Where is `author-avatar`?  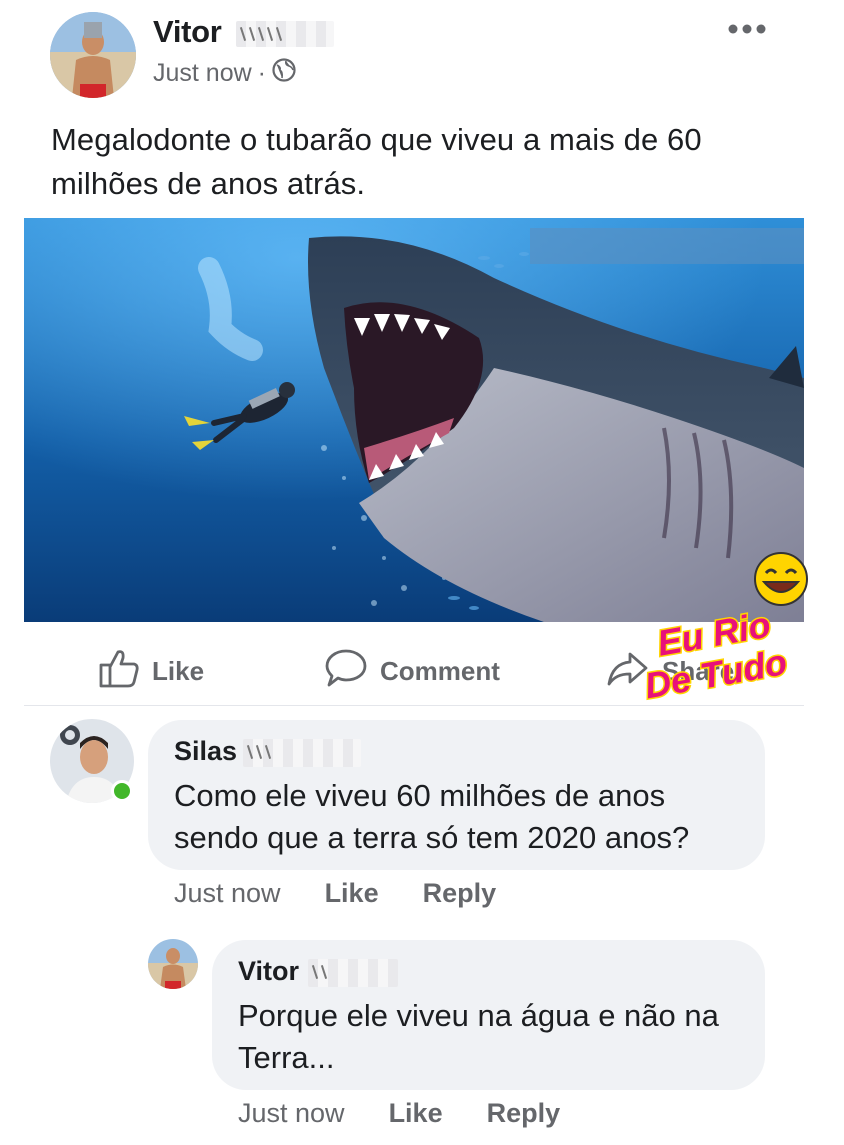
author-avatar is located at coordinates (93, 55).